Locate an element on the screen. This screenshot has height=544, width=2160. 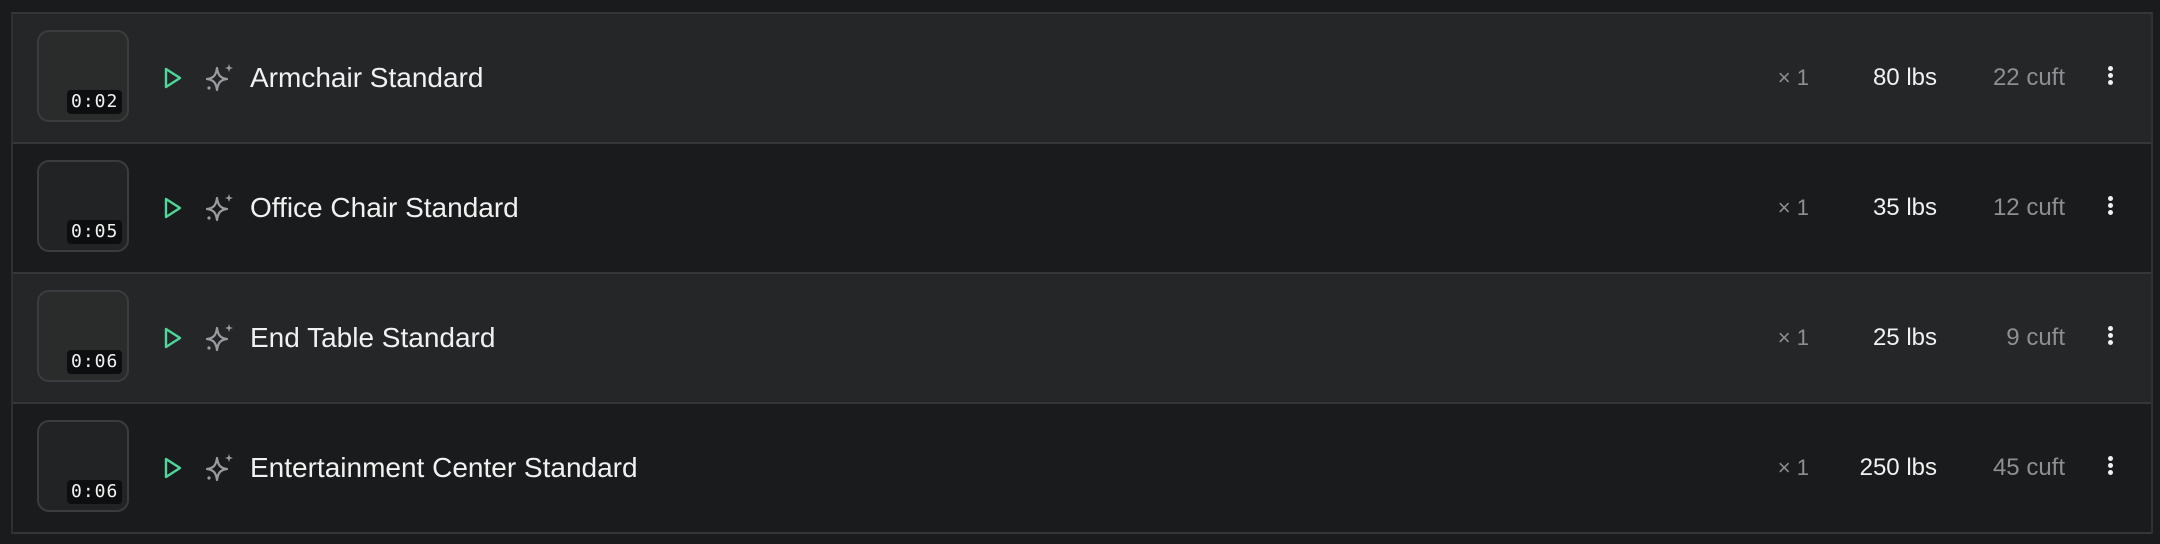
item-weight: 25 lbs is located at coordinates (1904, 337).